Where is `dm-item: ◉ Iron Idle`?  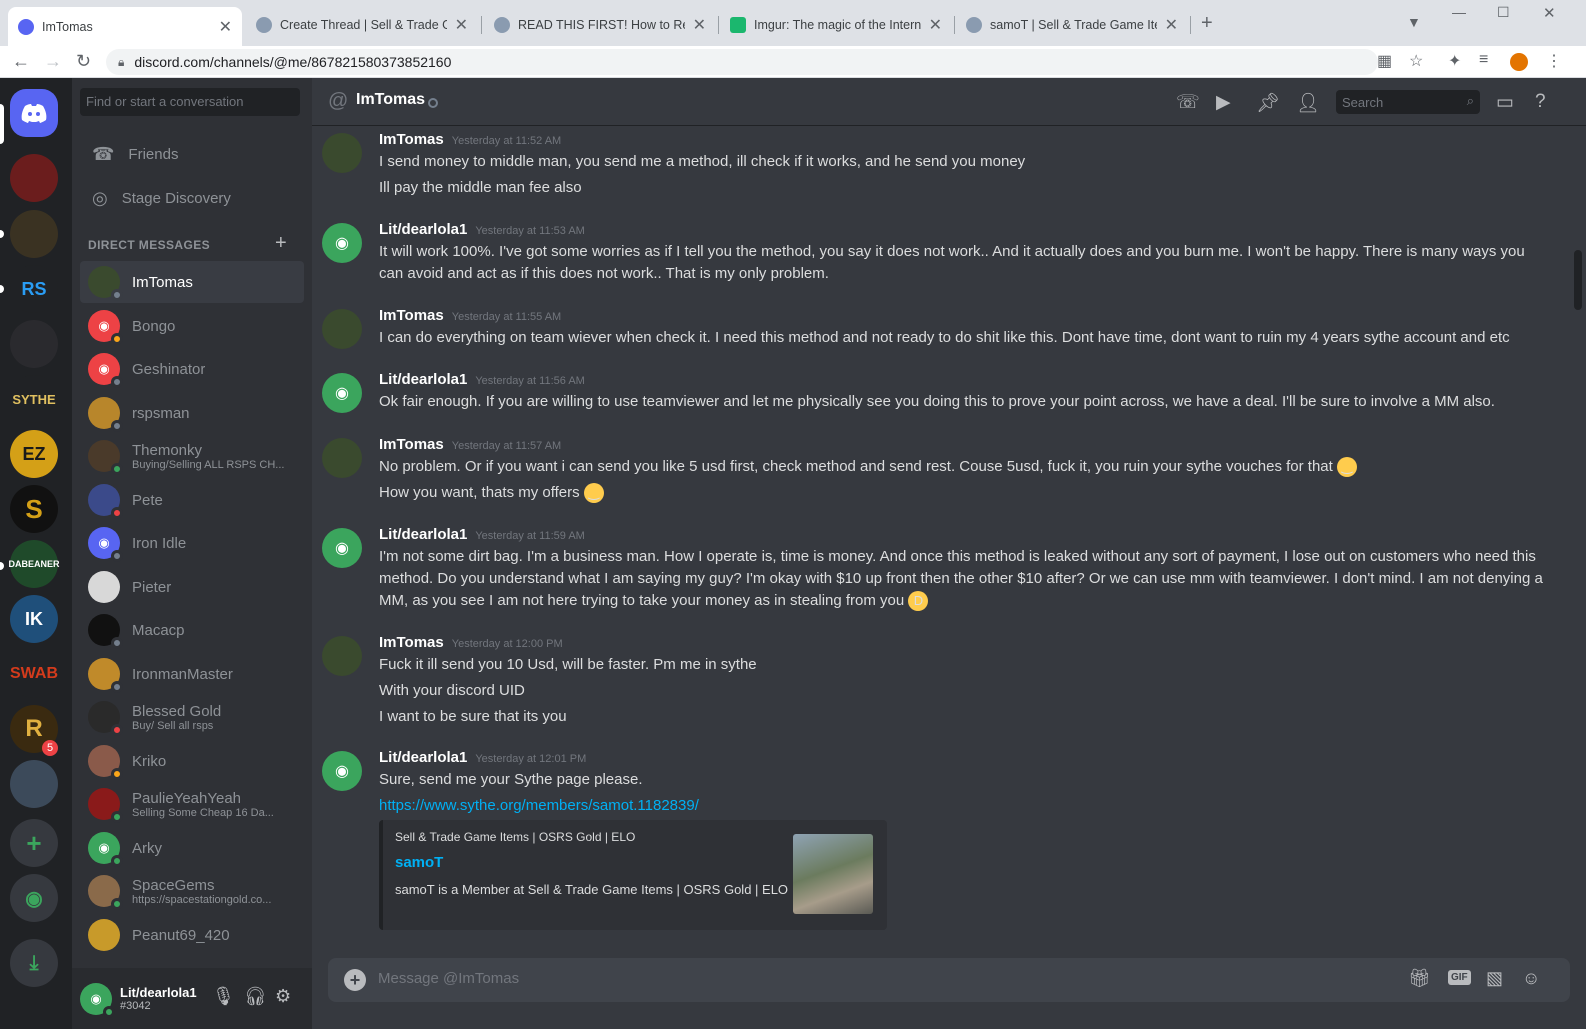
dm-item: ◉ Iron Idle is located at coordinates (192, 543).